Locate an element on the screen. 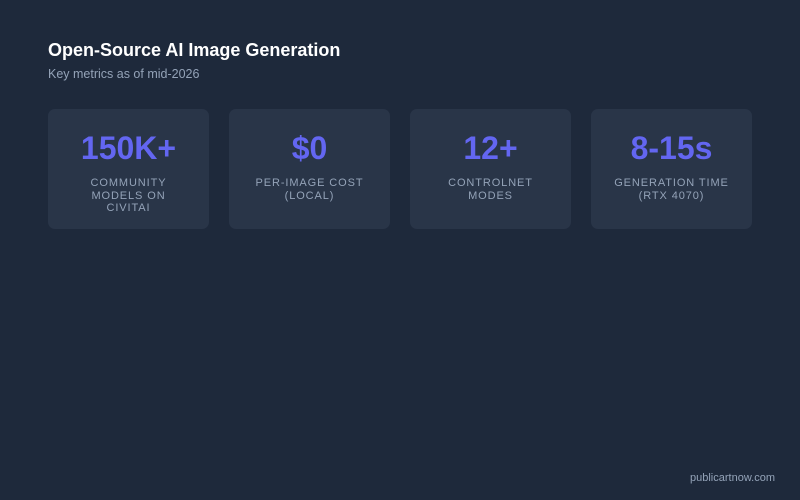  page-title: Open-Source AI Image Generation is located at coordinates (194, 50).